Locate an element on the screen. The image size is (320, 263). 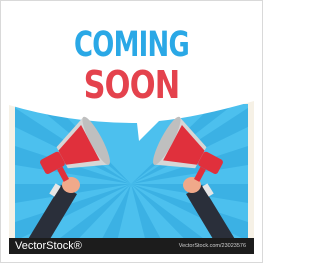
watermark-bar: VectorStock® VectorStock.com/23023576 is located at coordinates (131, 246).